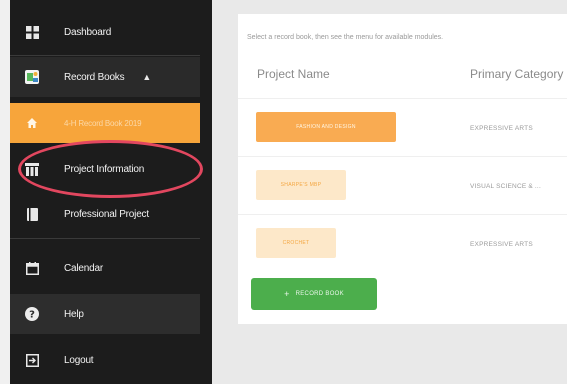 The image size is (567, 384). I want to click on sidebar-item-active-record-book: 4-H Record Book 2019, so click(105, 123).